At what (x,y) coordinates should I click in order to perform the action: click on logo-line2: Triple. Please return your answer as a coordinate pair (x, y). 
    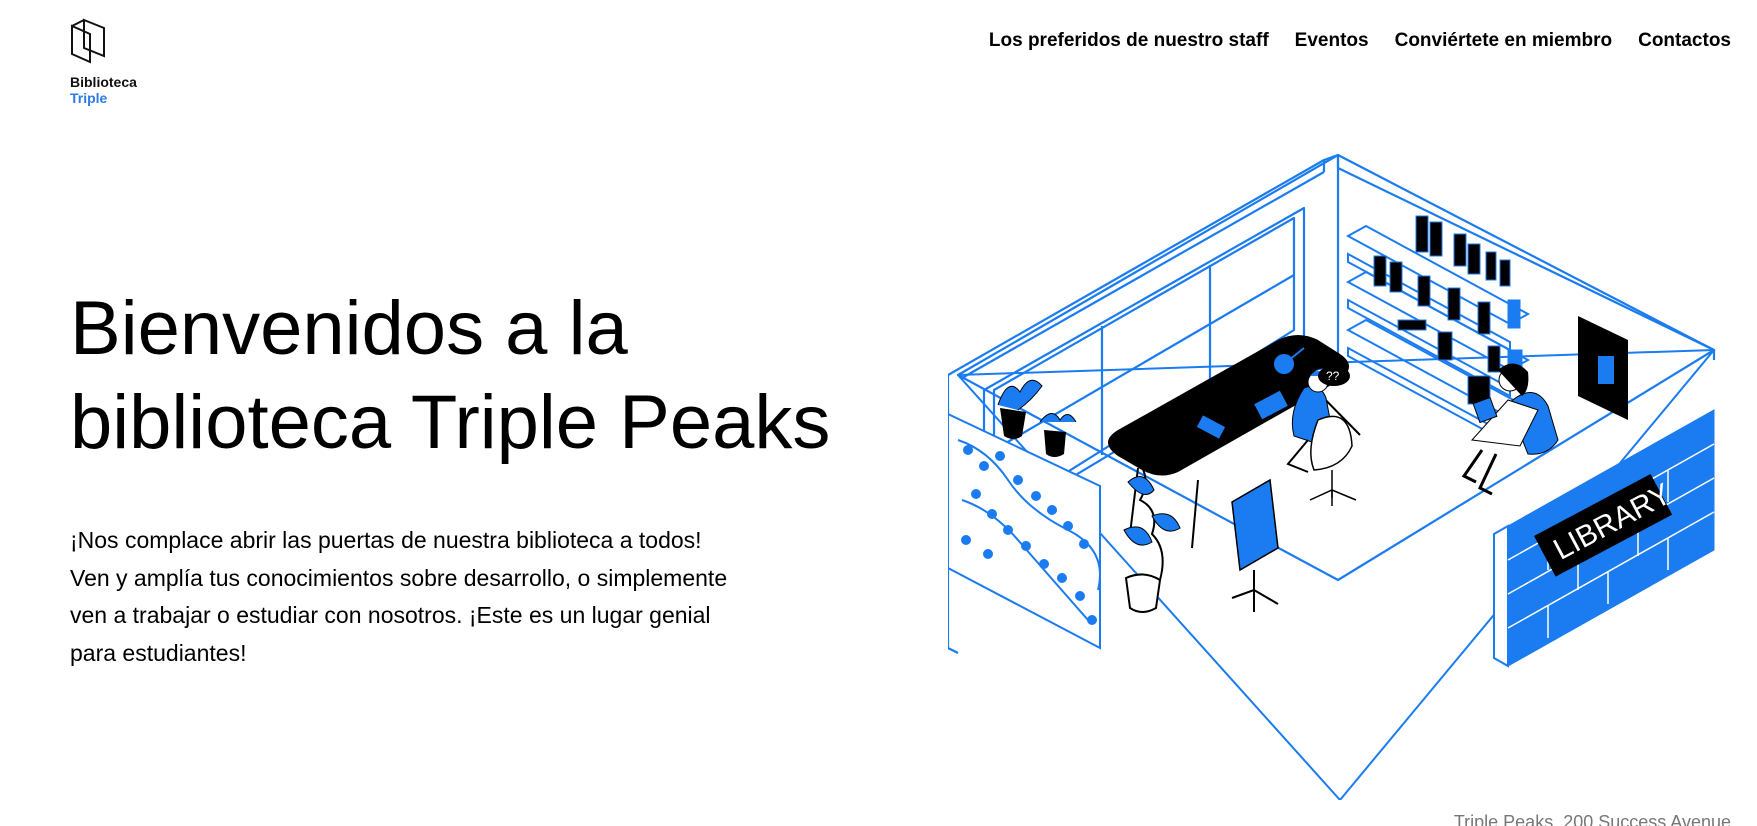
    Looking at the image, I should click on (89, 98).